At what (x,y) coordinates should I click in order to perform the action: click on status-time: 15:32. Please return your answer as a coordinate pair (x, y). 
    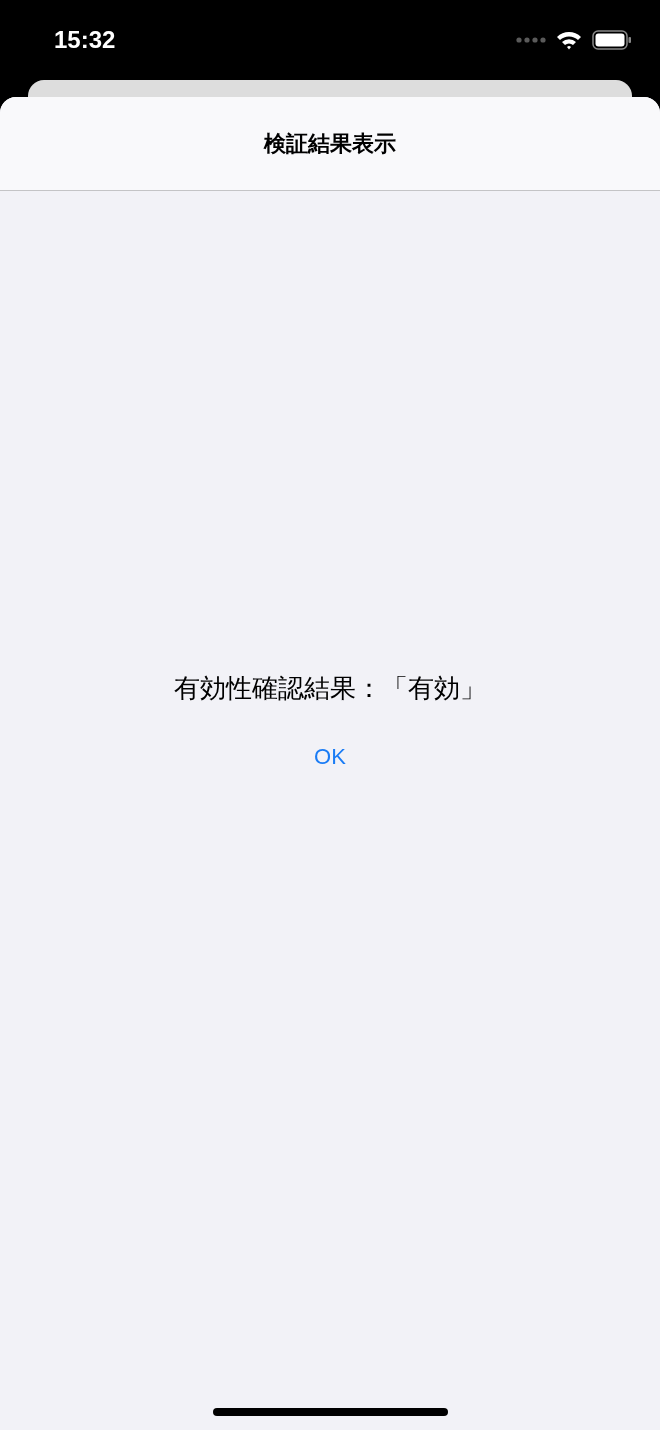
    Looking at the image, I should click on (85, 40).